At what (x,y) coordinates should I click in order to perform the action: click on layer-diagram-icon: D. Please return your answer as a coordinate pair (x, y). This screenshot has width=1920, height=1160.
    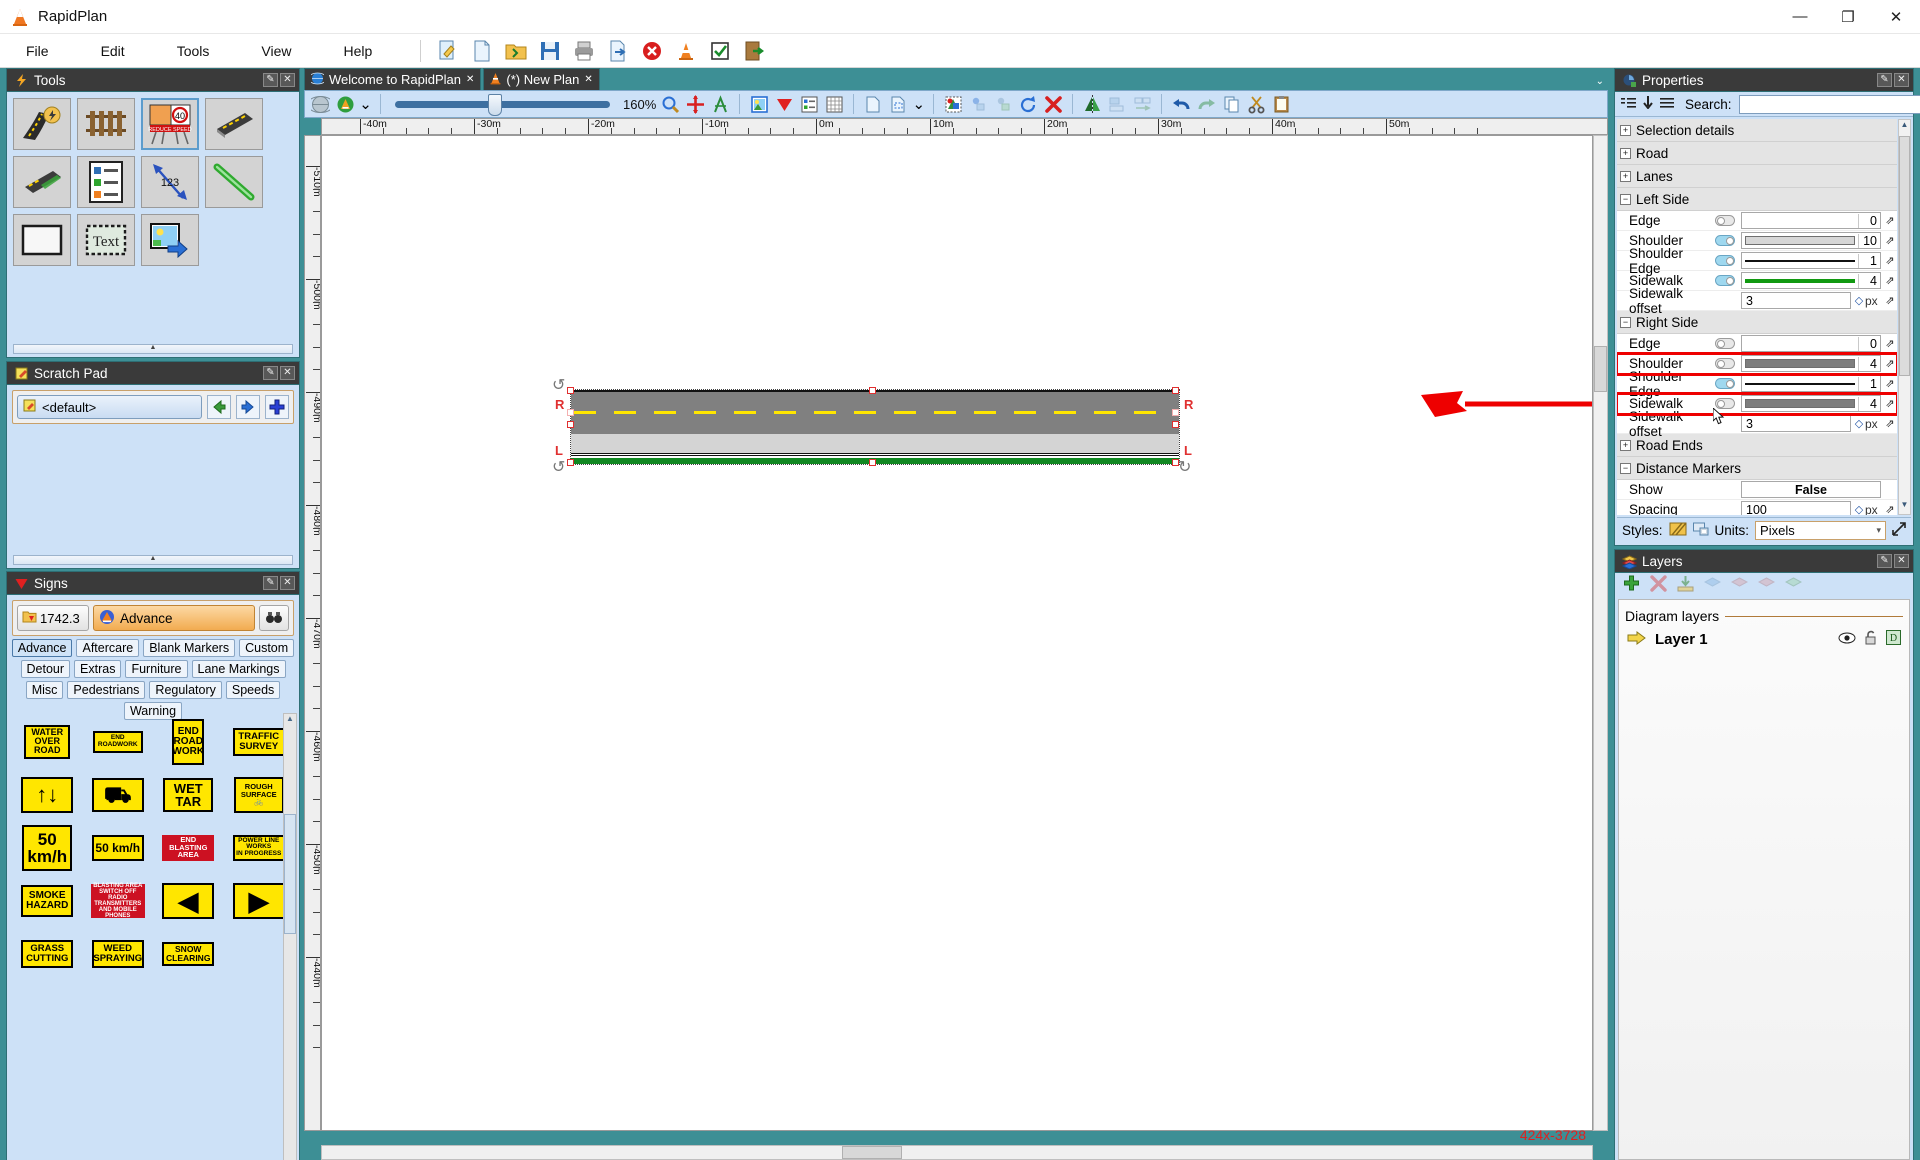
    Looking at the image, I should click on (1893, 639).